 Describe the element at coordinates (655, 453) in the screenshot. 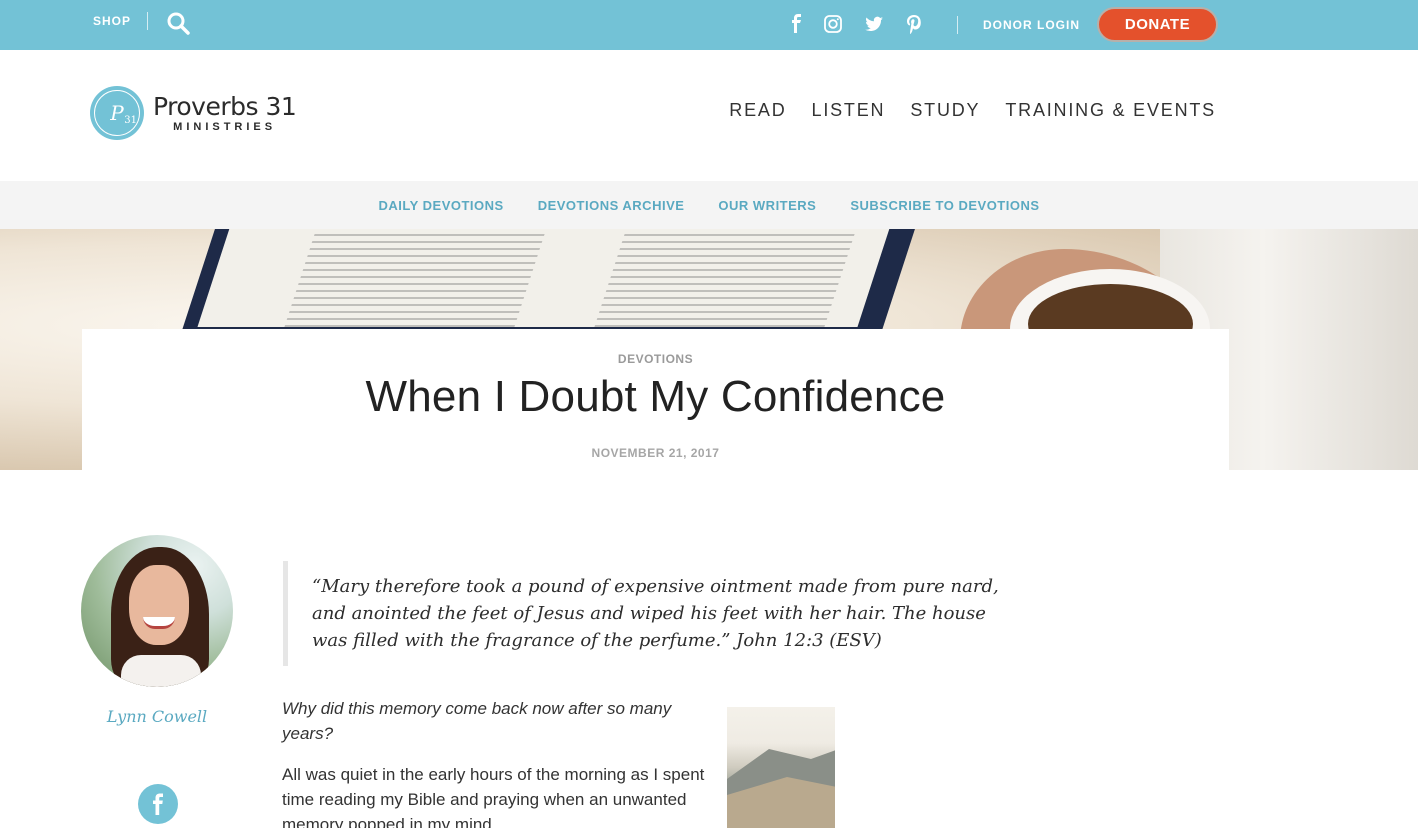

I see `post-date: NOVEMBER 21, 2017` at that location.